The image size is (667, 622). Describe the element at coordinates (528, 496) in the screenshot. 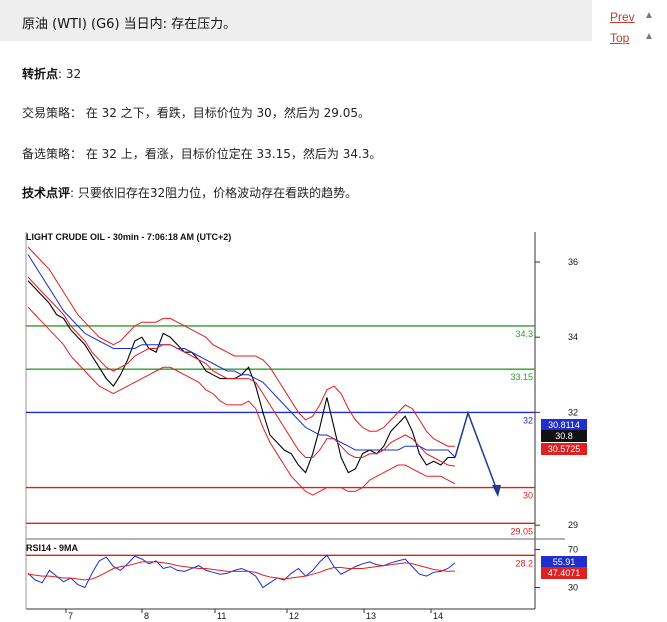

I see `level-label: 30` at that location.